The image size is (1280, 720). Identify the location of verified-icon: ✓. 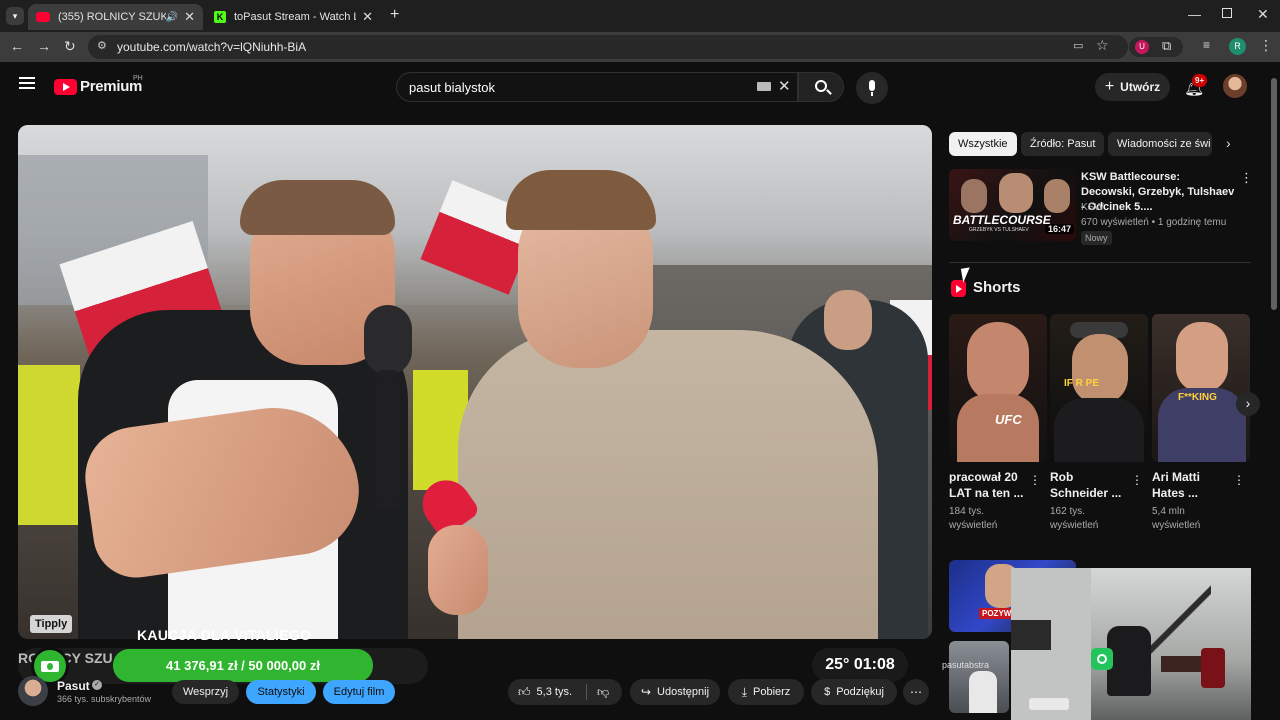
(97, 685).